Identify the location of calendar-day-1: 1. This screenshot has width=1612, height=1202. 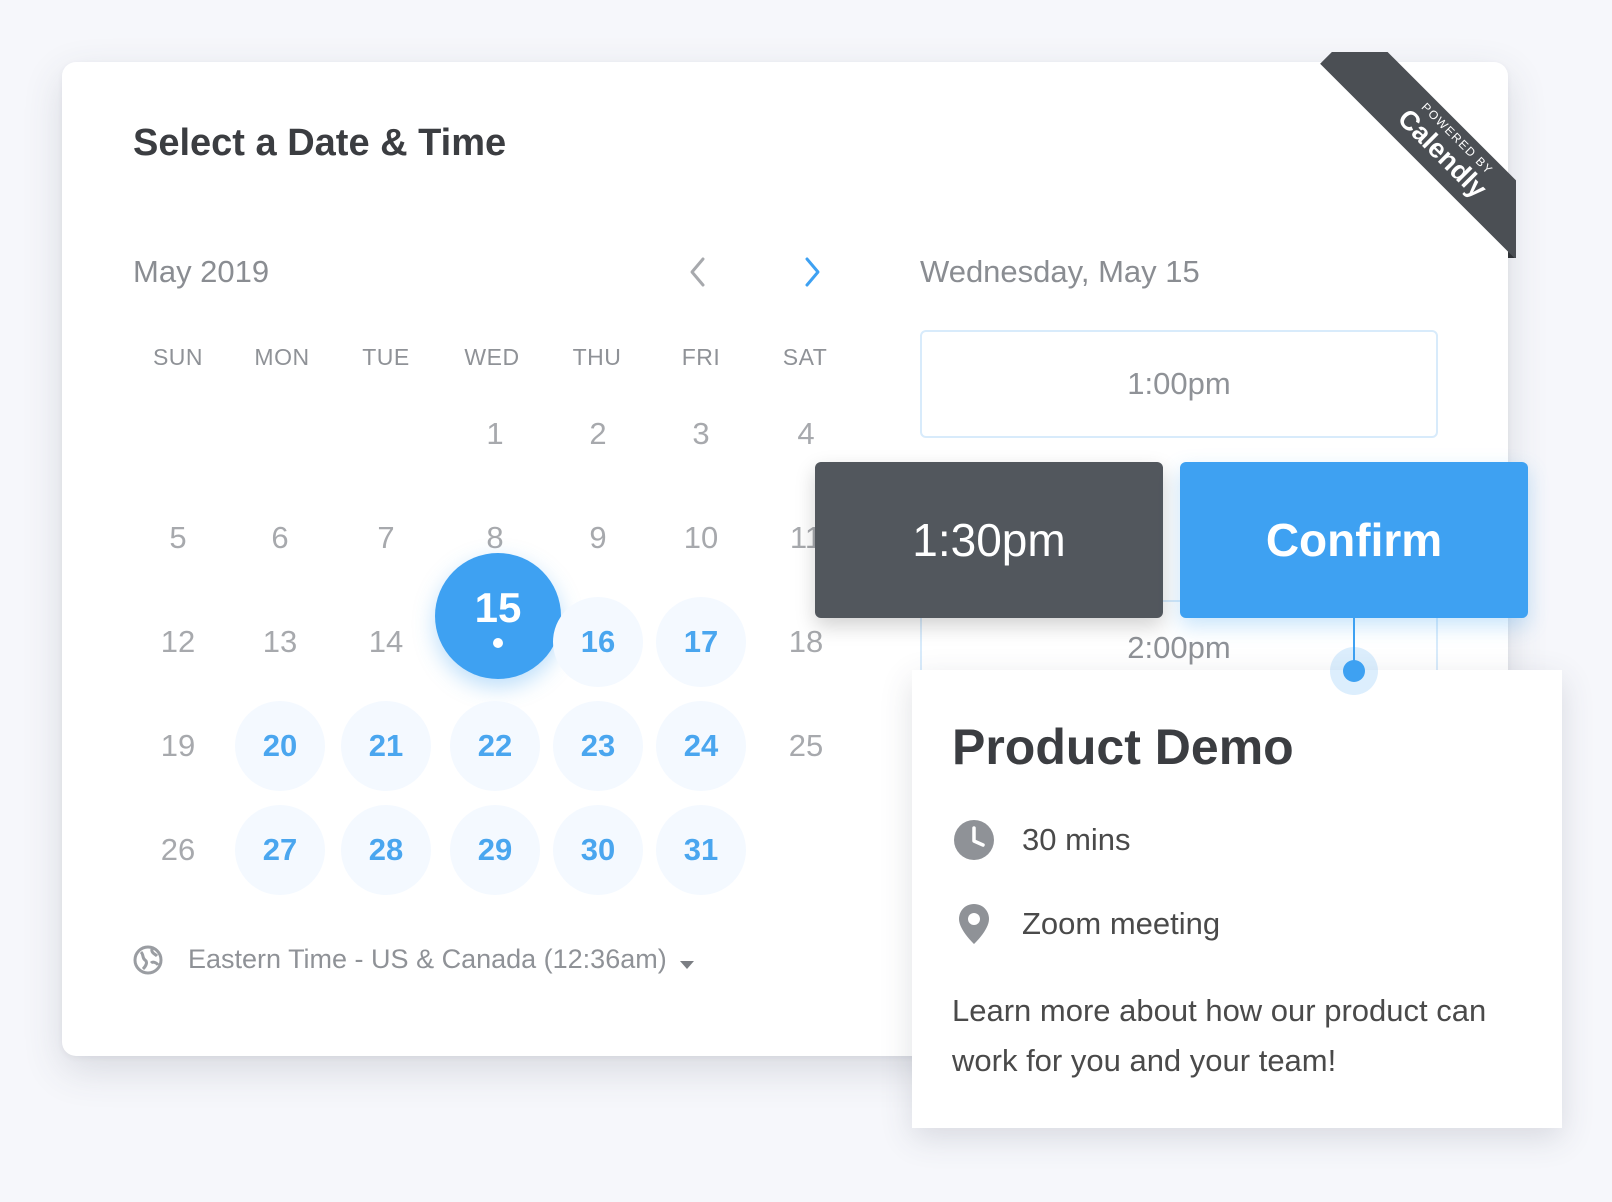
(495, 433).